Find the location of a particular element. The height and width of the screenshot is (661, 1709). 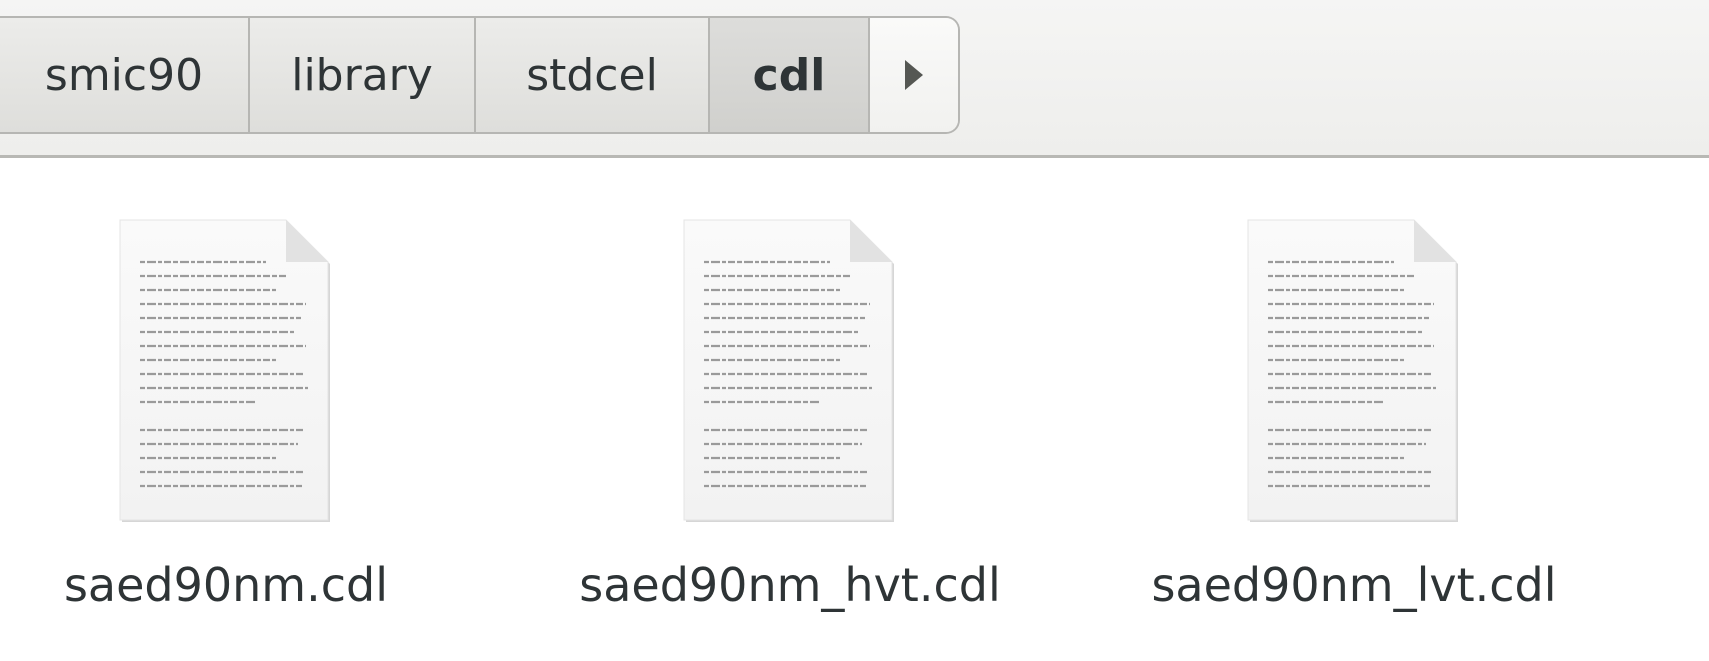

file-item: saed90nm_lvt.cdl is located at coordinates (1354, 415).